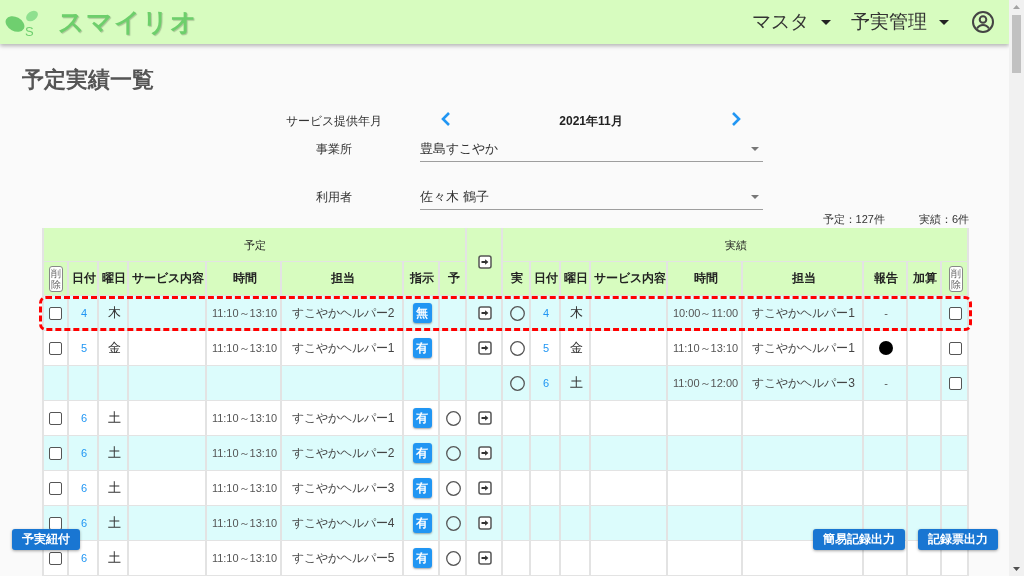 This screenshot has width=1024, height=576. I want to click on scrollbar, so click(1016, 288).